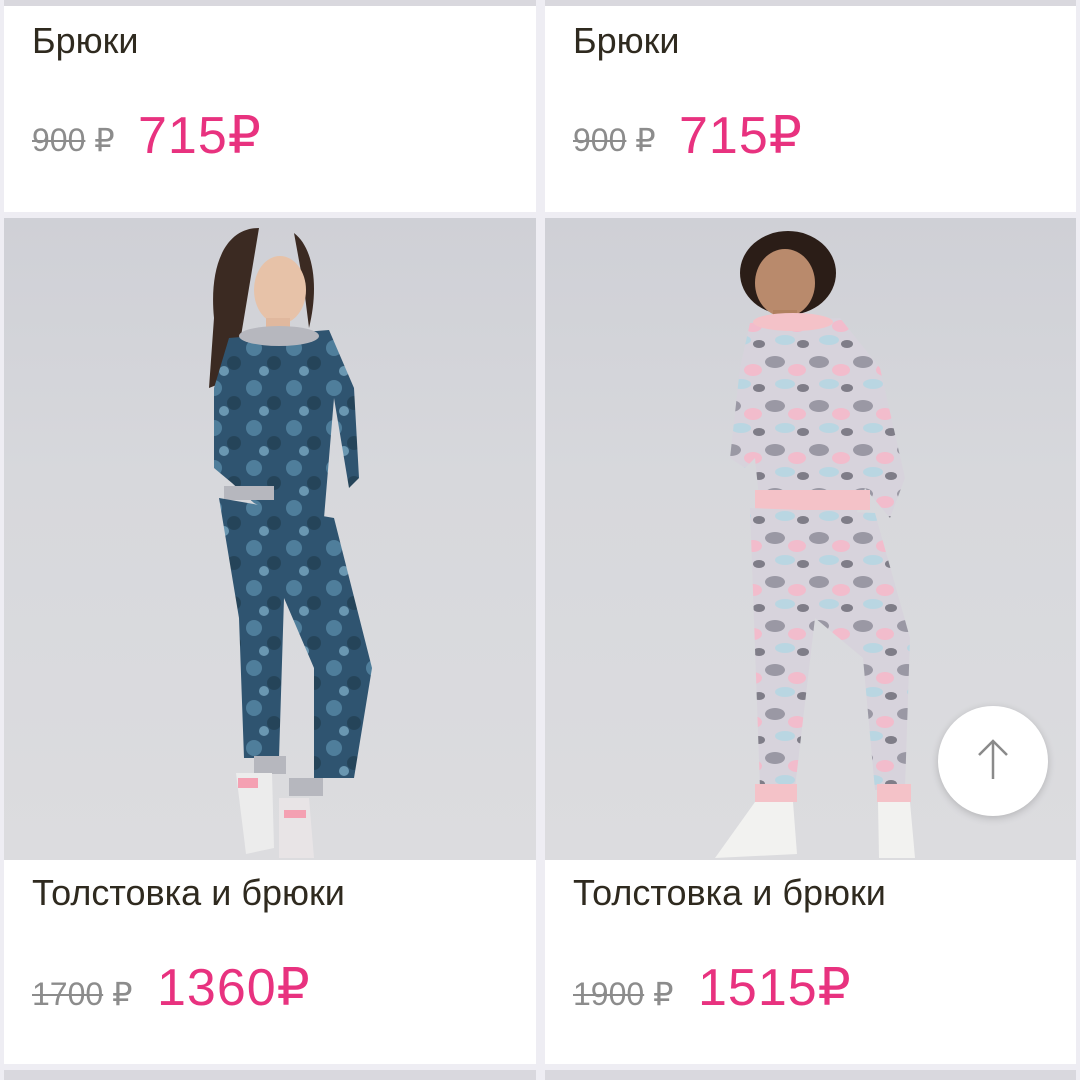  What do you see at coordinates (234, 988) in the screenshot?
I see `new-price: 1360₽` at bounding box center [234, 988].